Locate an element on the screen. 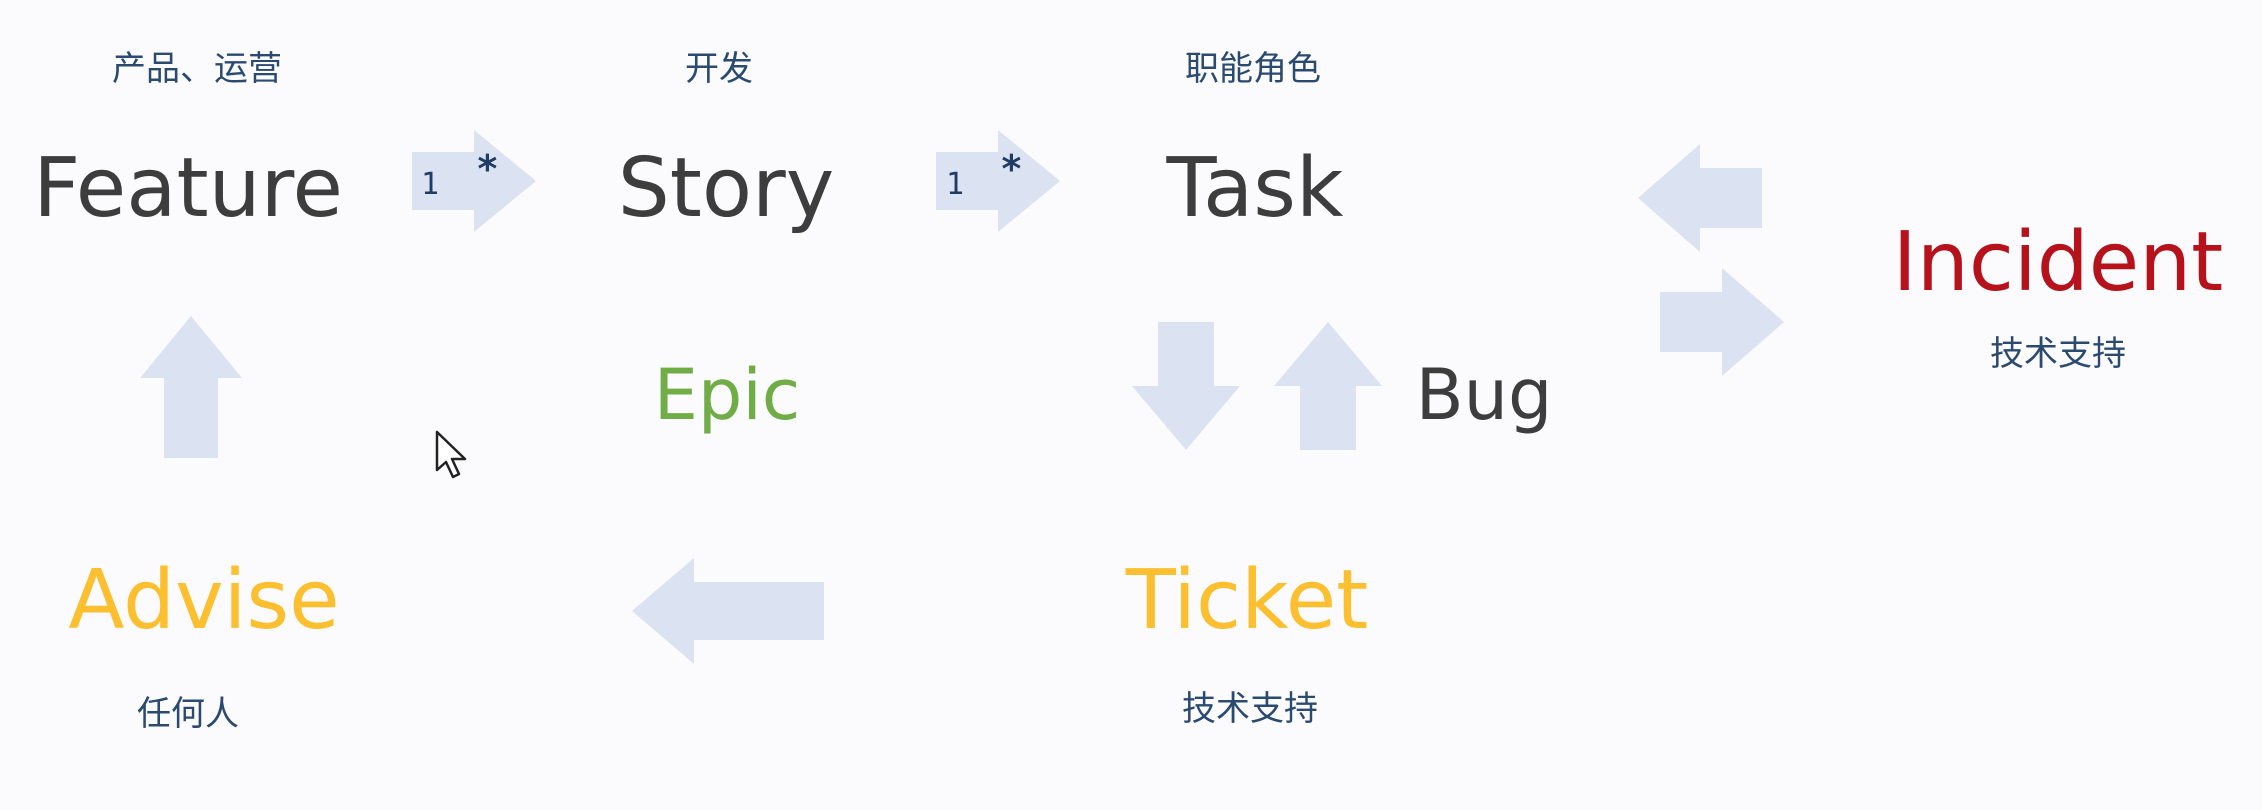 The width and height of the screenshot is (2262, 810). feature-role-label: 产品、运营 is located at coordinates (197, 69).